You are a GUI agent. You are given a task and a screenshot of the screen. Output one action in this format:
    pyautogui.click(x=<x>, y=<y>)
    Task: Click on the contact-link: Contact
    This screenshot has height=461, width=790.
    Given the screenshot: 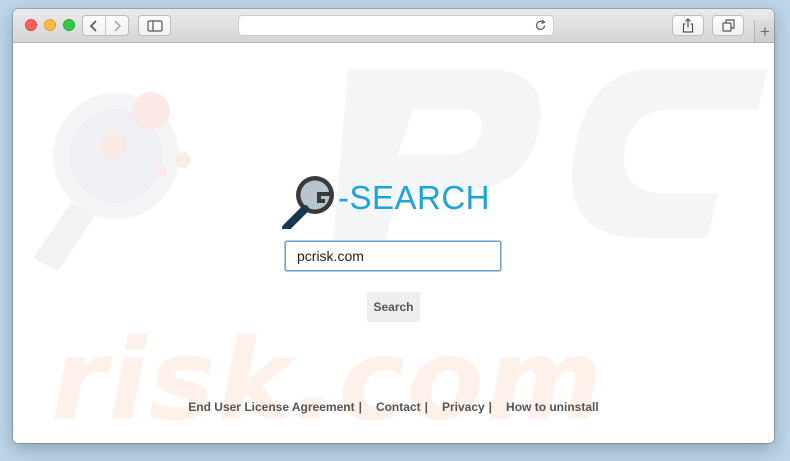 What is the action you would take?
    pyautogui.click(x=398, y=409)
    